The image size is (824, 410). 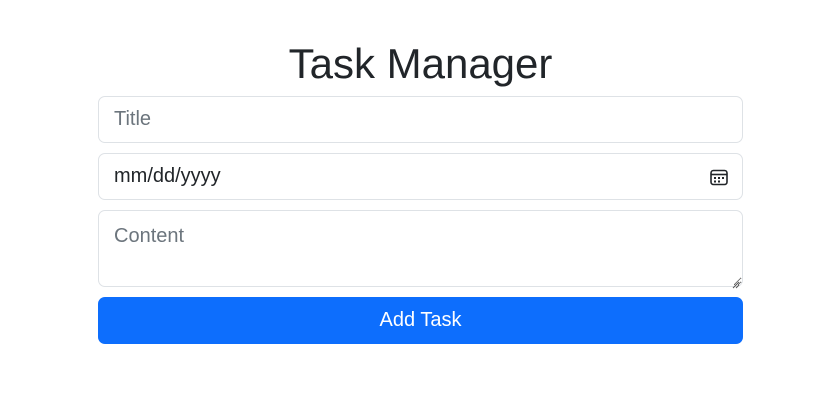 What do you see at coordinates (719, 177) in the screenshot?
I see `calendar-icon` at bounding box center [719, 177].